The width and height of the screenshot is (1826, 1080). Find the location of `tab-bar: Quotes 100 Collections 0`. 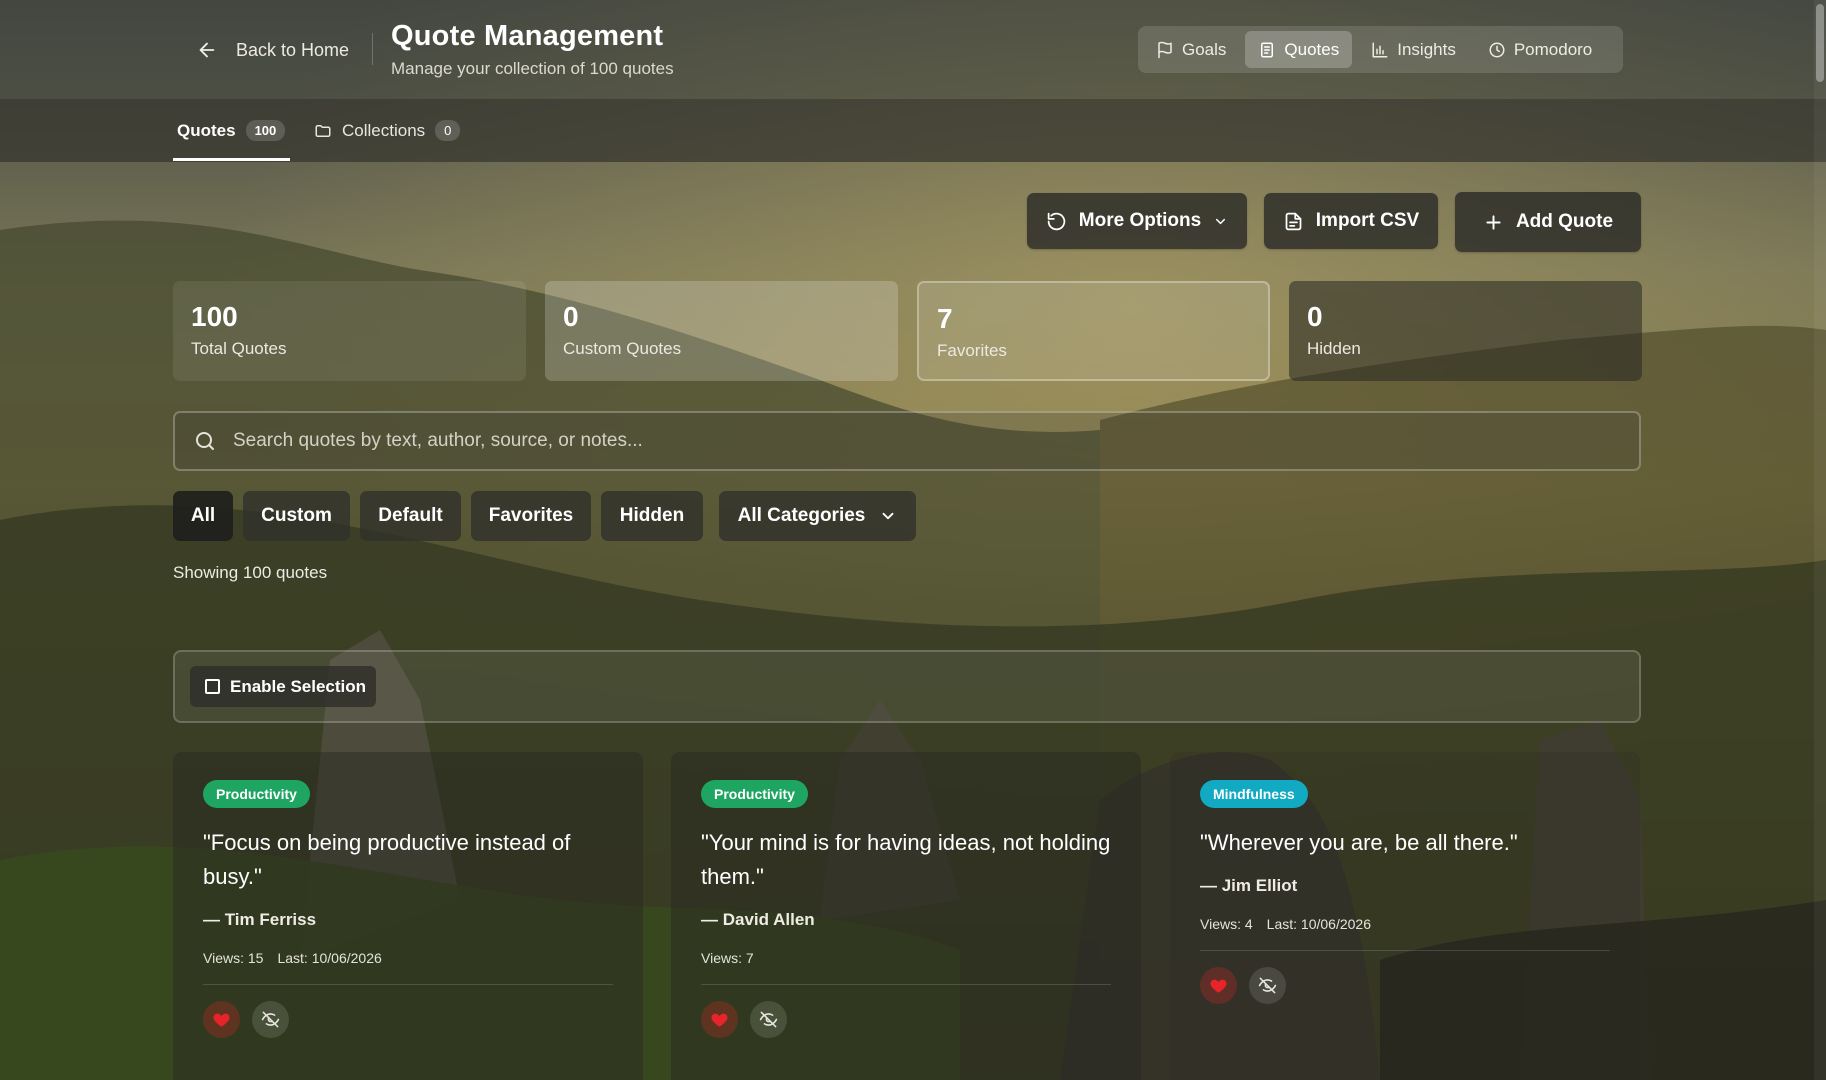

tab-bar: Quotes 100 Collections 0 is located at coordinates (913, 130).